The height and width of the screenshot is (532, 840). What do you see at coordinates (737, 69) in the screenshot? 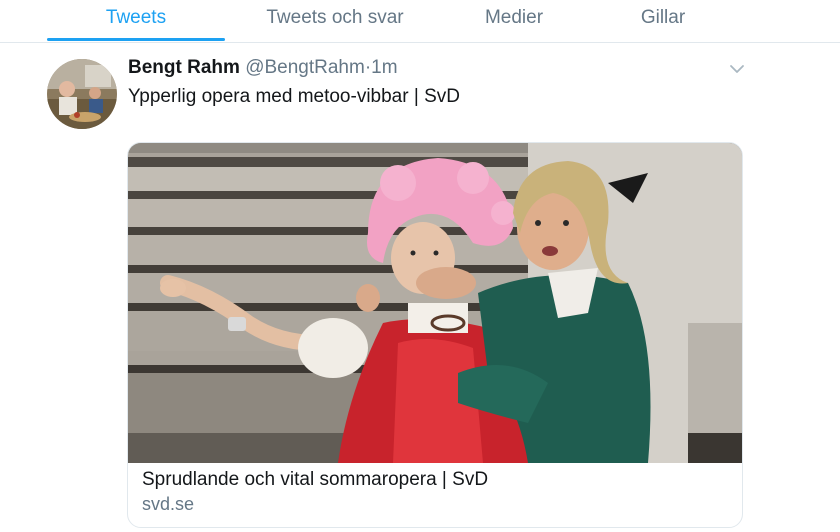
I see `chevron-down-icon` at bounding box center [737, 69].